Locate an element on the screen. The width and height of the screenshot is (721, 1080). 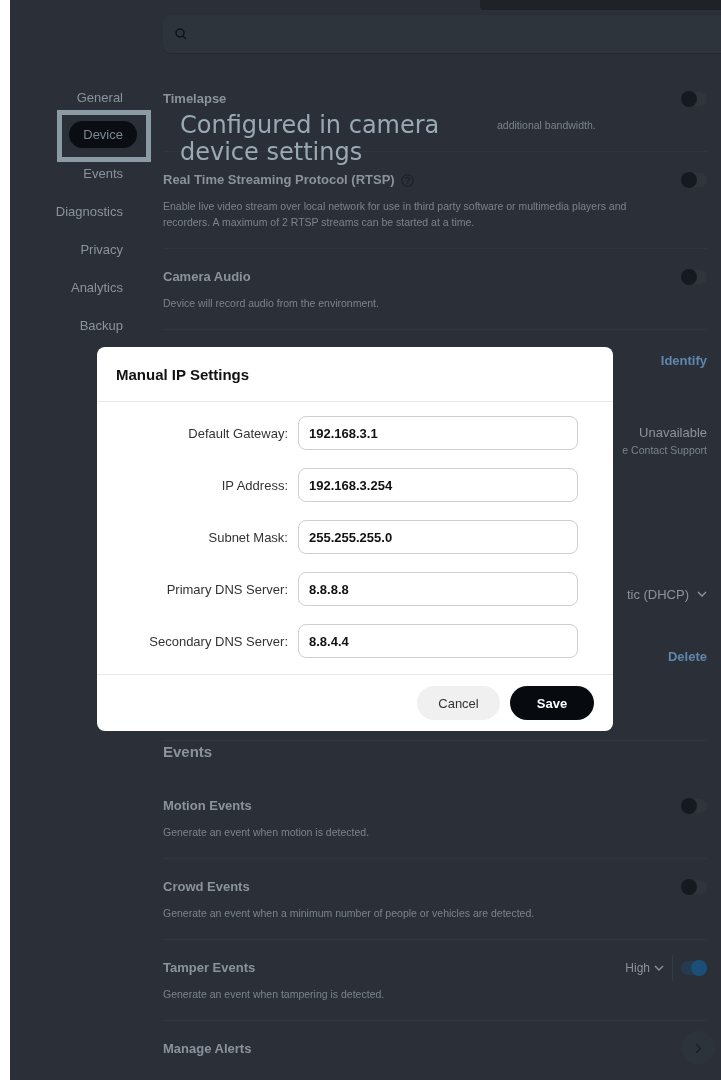
setting-description: Generate an event when tampering is detected. is located at coordinates (274, 994).